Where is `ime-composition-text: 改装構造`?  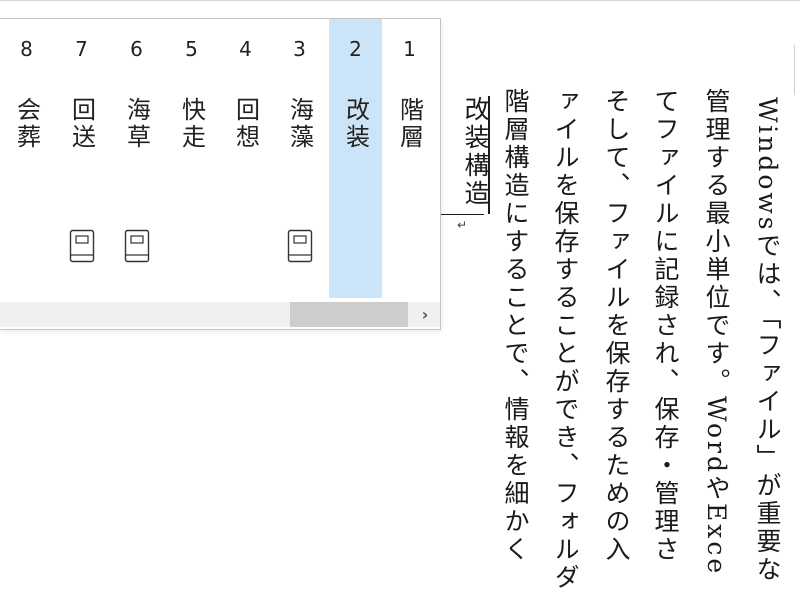 ime-composition-text: 改装構造 is located at coordinates (471, 155).